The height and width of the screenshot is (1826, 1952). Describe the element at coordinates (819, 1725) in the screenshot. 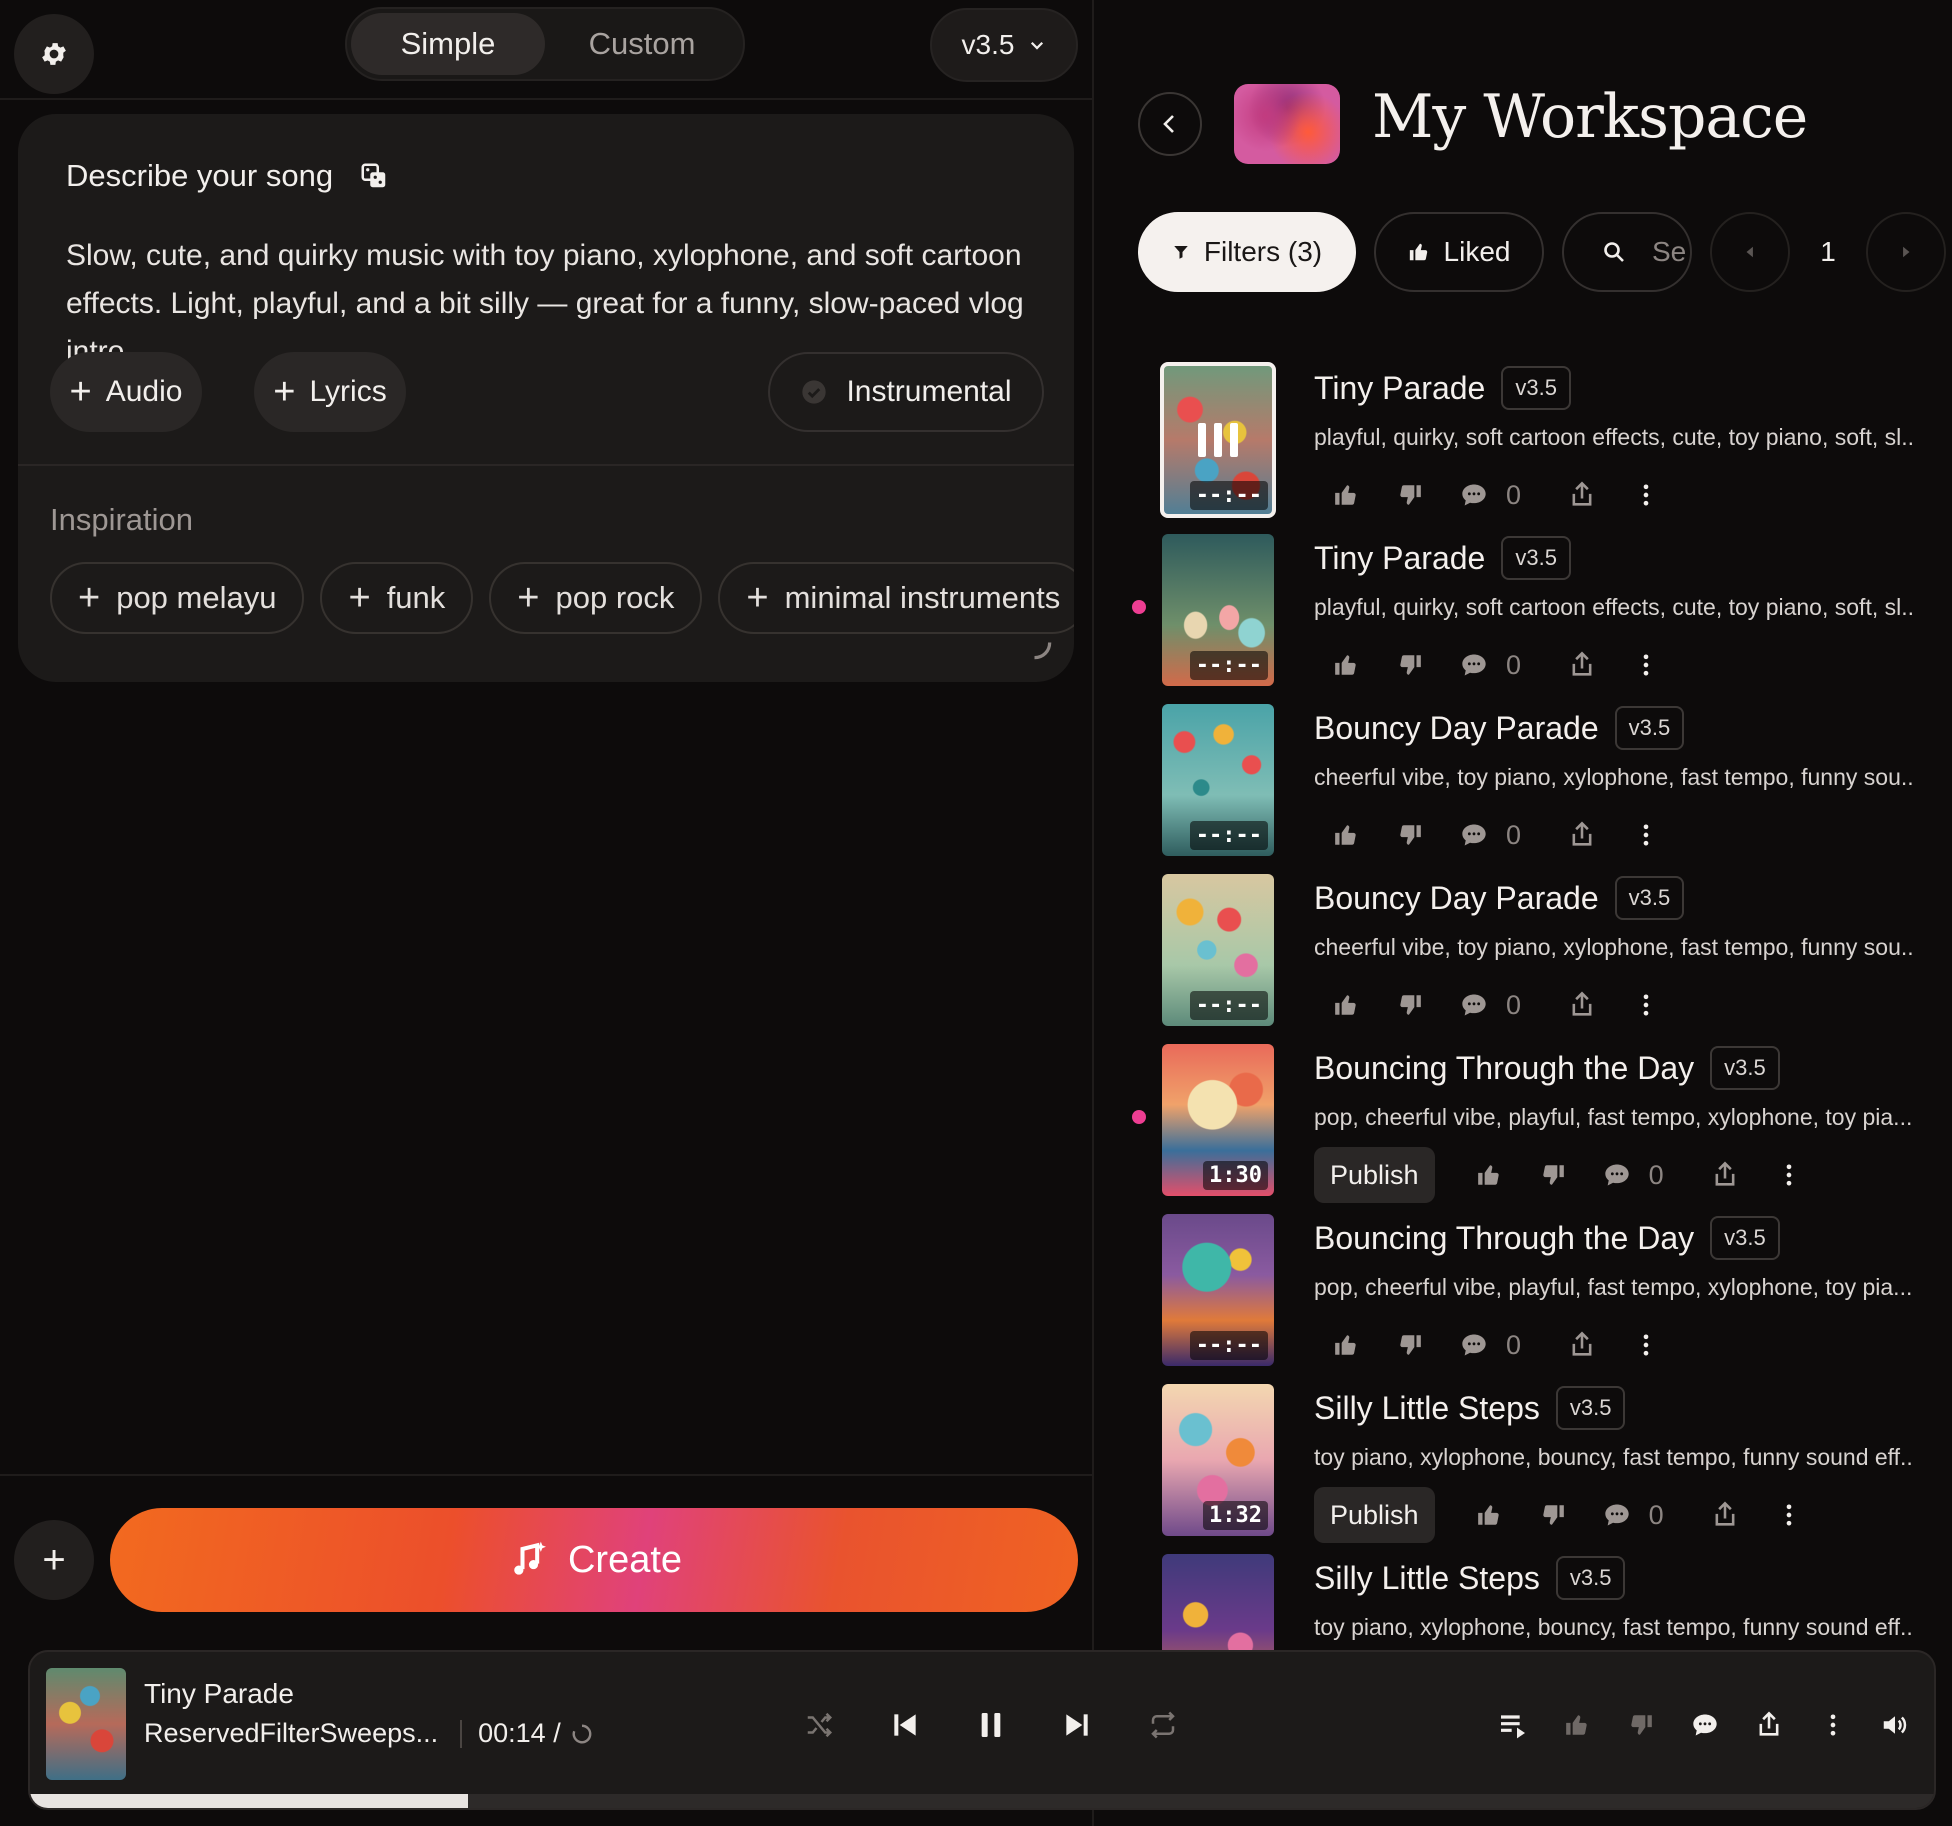

I see `shuffle-button` at that location.